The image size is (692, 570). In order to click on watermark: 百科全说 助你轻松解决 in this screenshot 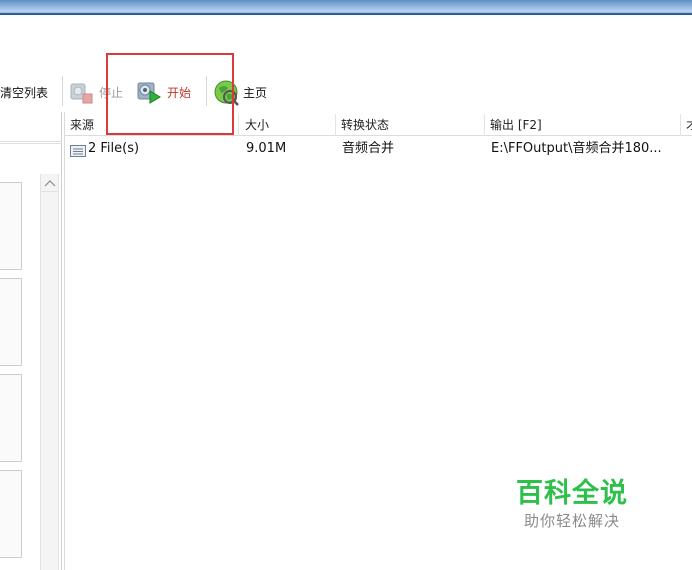, I will do `click(586, 505)`.